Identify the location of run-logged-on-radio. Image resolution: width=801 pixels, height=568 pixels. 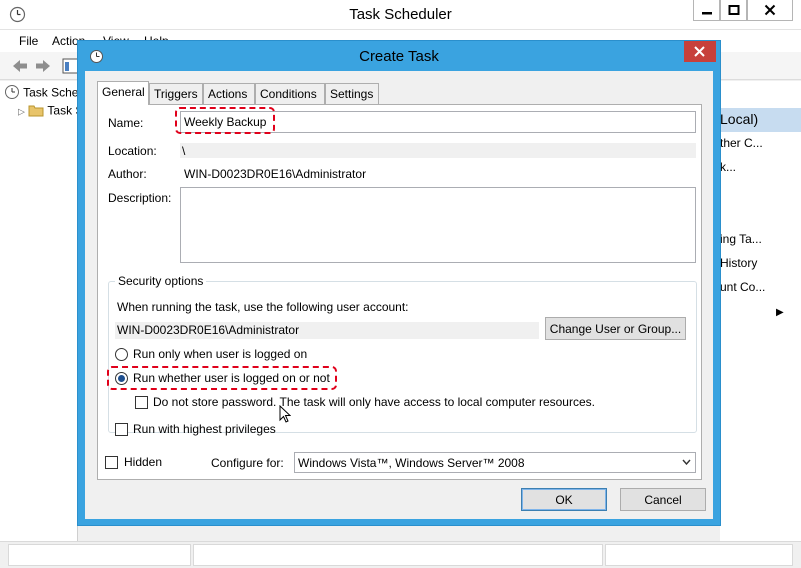
(121, 354).